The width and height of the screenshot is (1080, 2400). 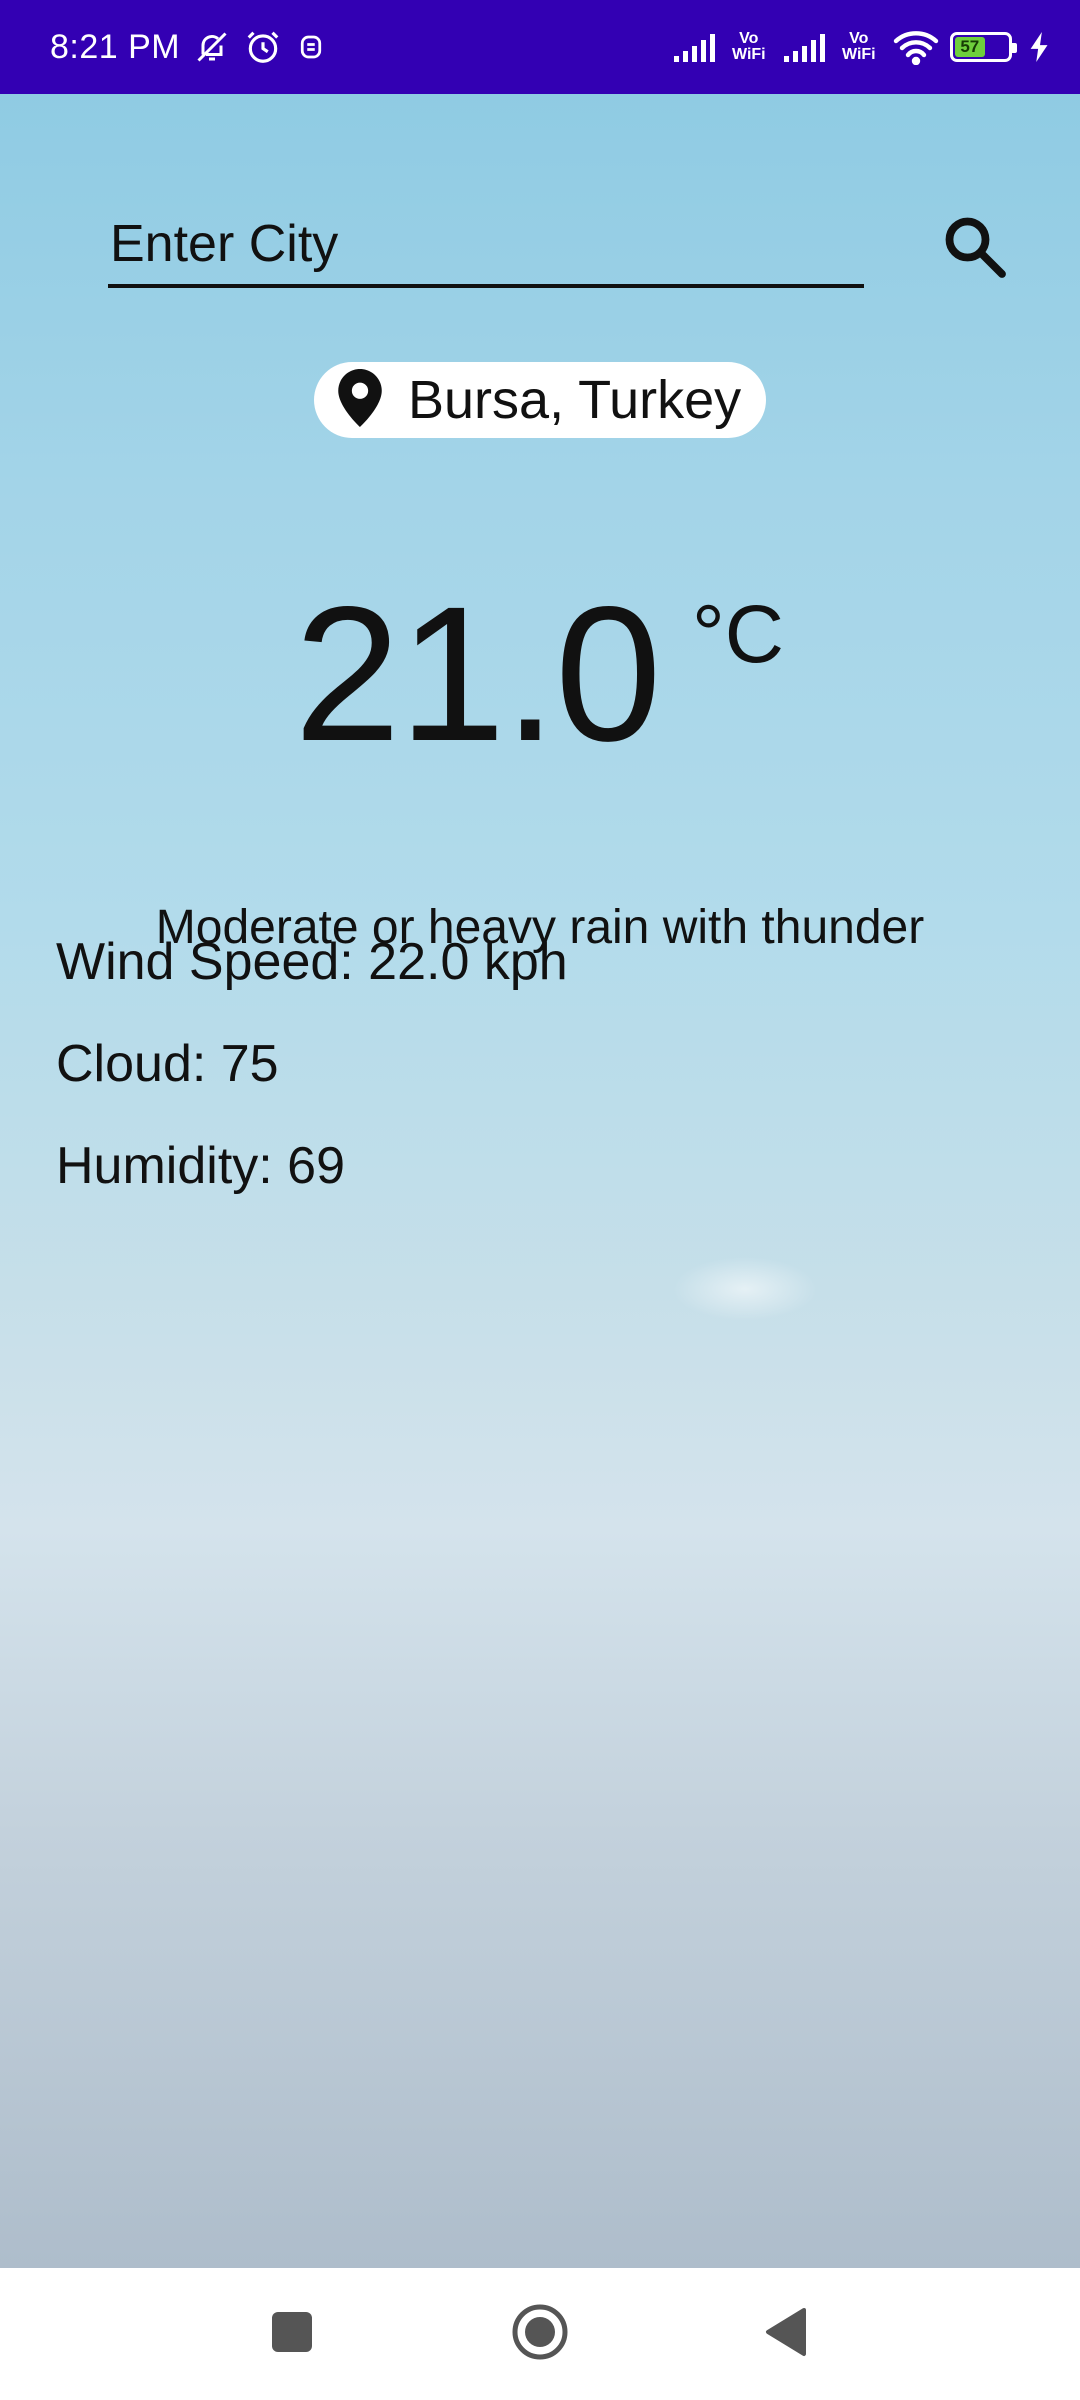 I want to click on status-right: Vo WiFi Vo WiFi 57, so click(x=861, y=47).